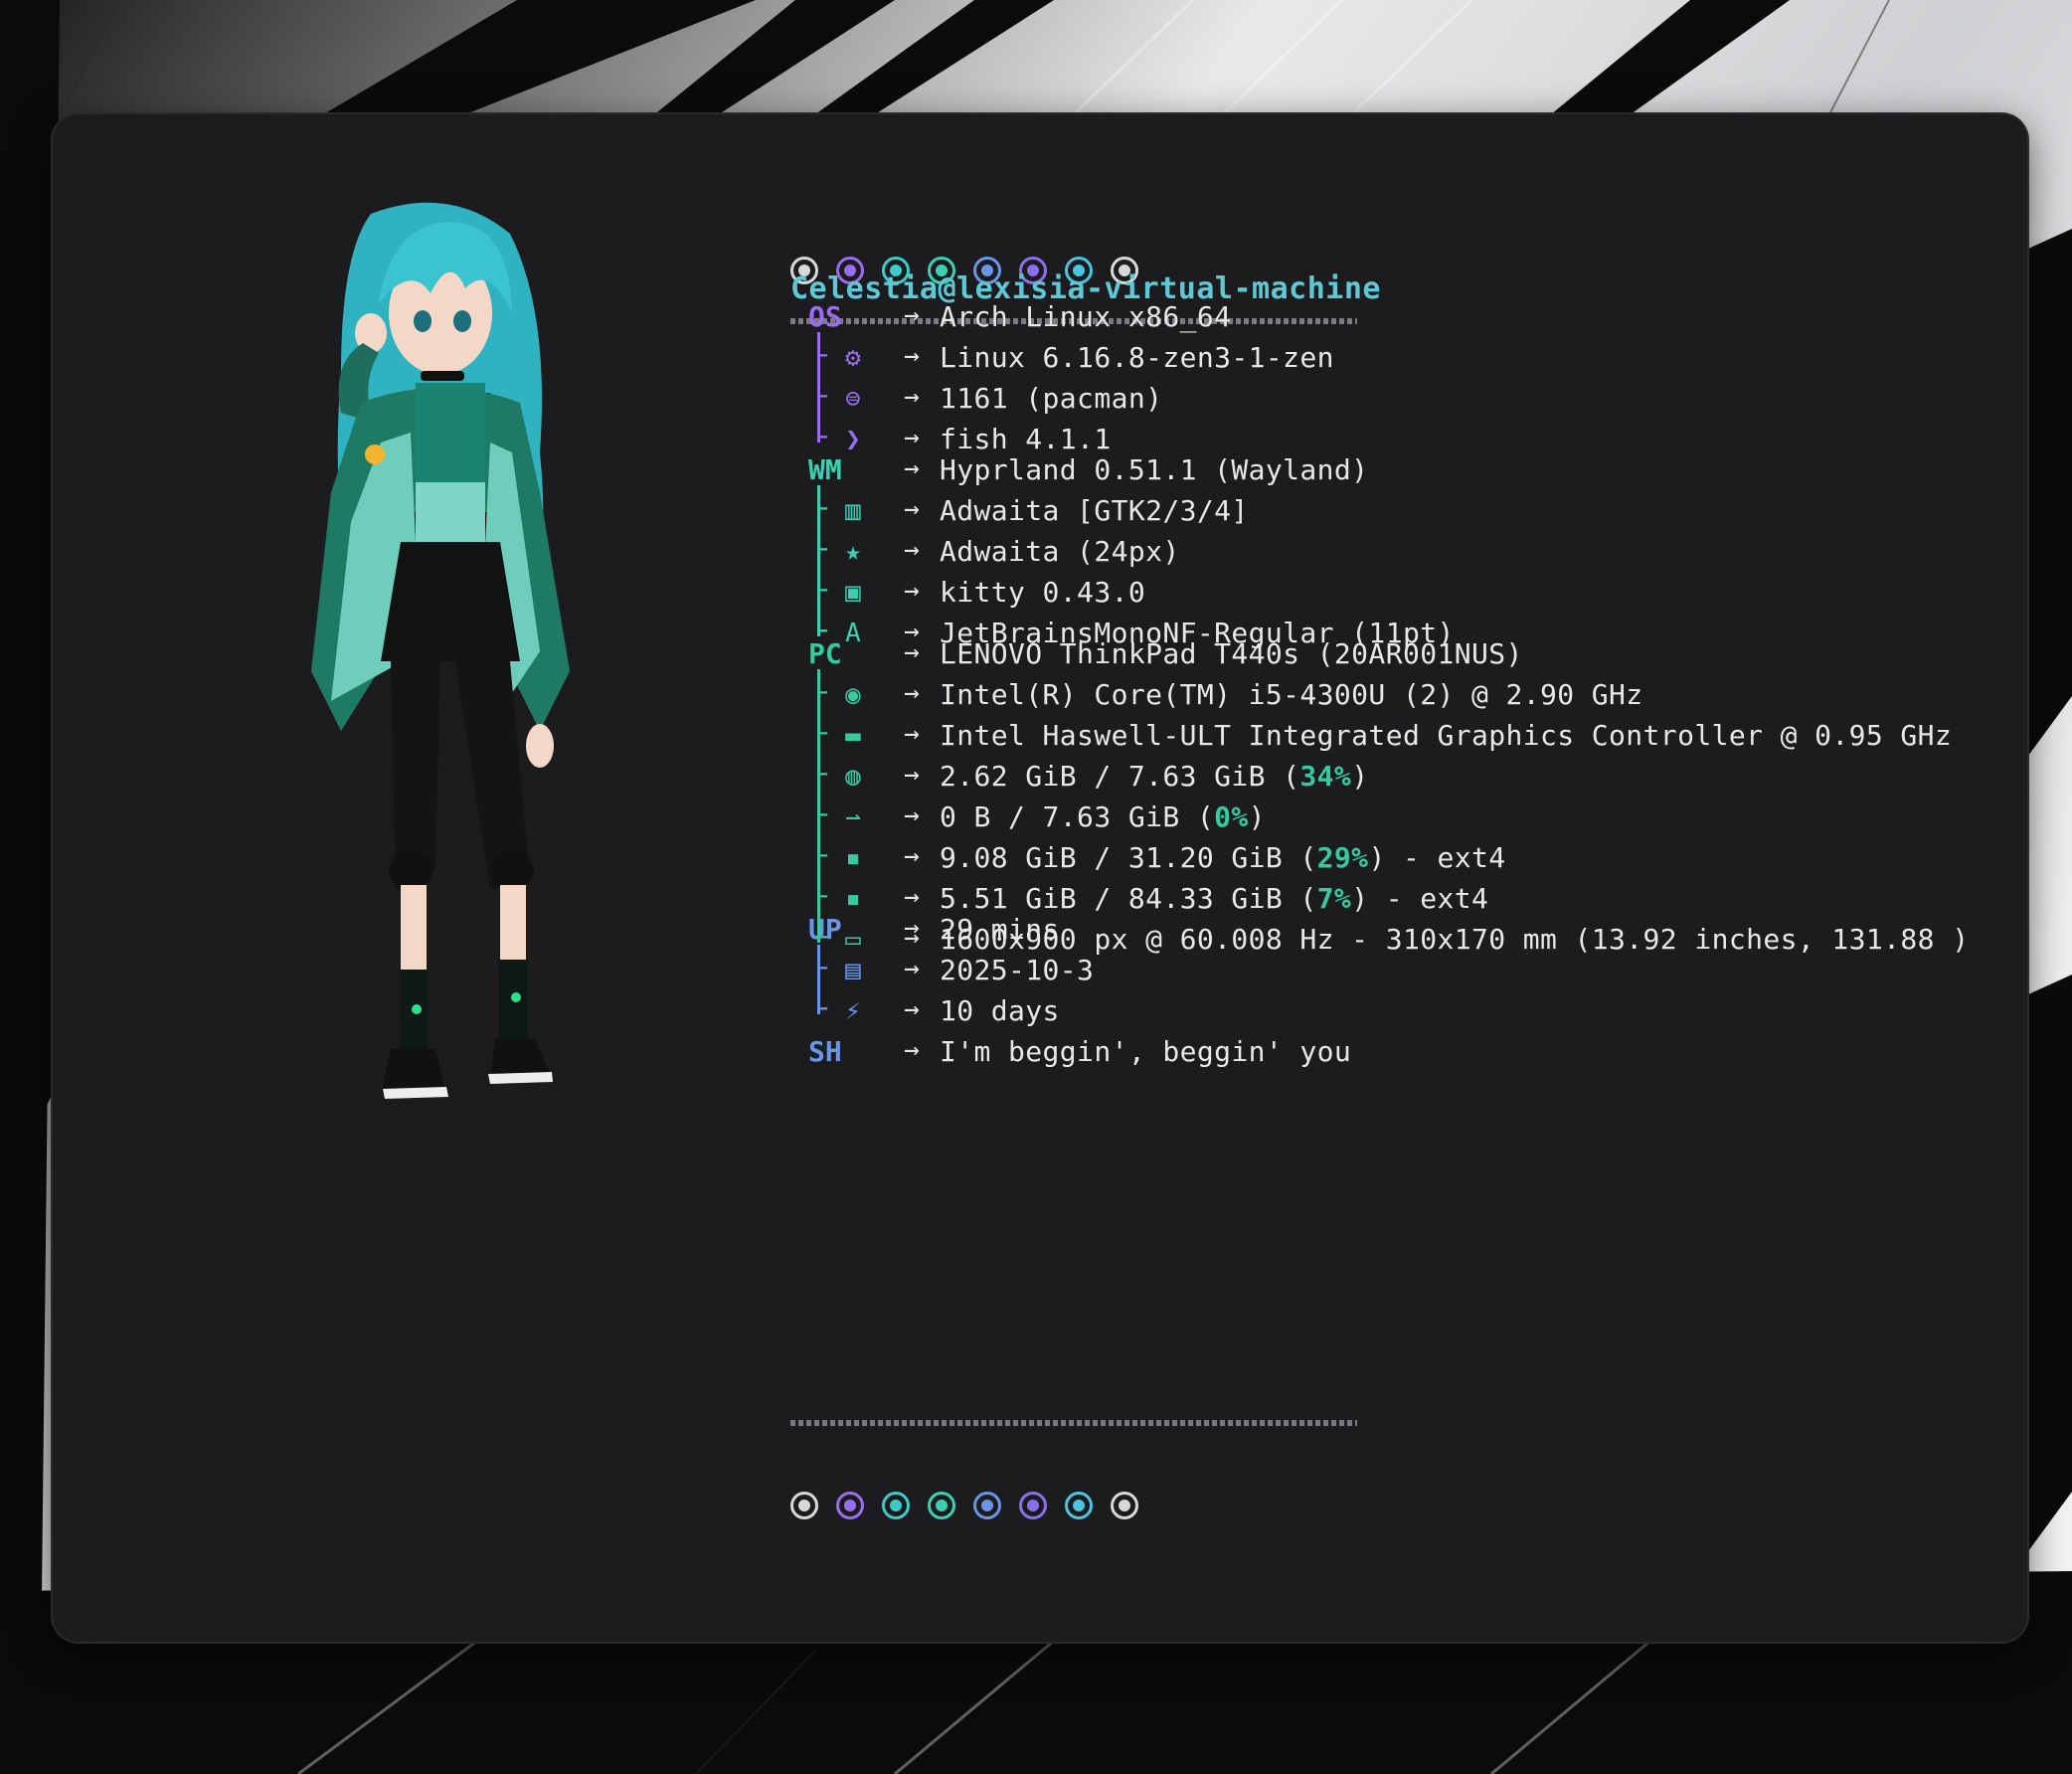 The height and width of the screenshot is (1774, 2072). I want to click on calendar-icon: ▤, so click(853, 971).